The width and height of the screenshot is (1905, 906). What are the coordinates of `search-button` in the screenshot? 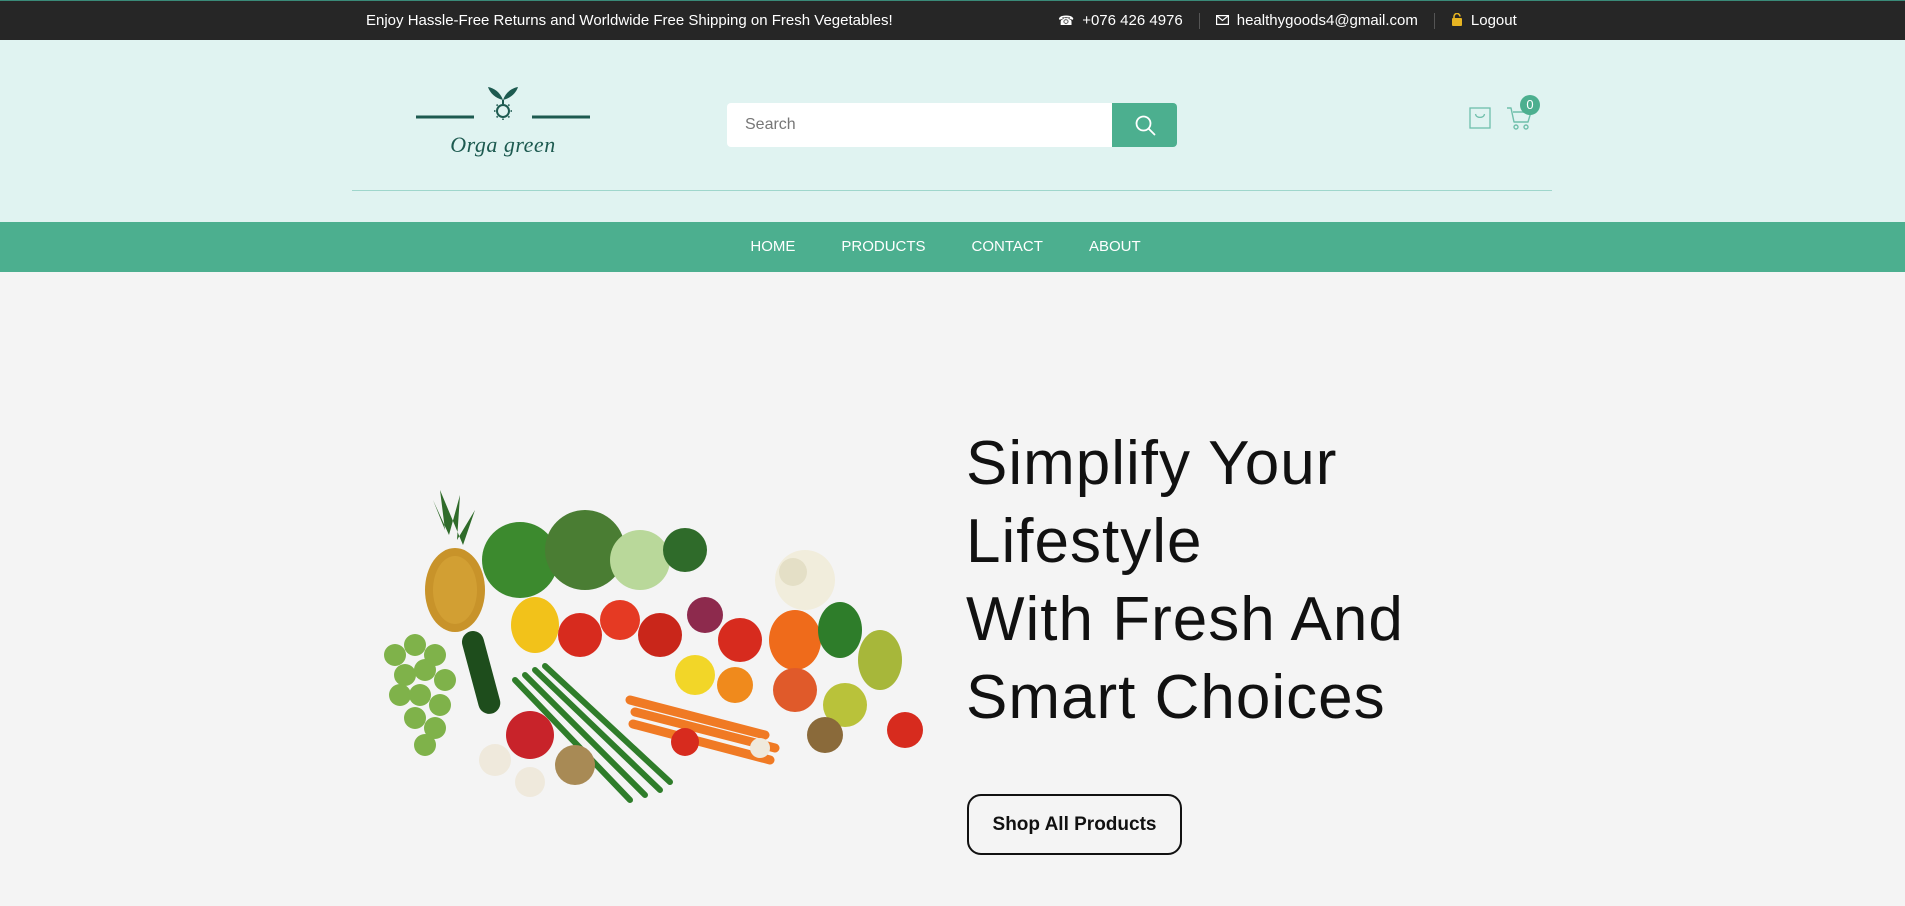 It's located at (1144, 125).